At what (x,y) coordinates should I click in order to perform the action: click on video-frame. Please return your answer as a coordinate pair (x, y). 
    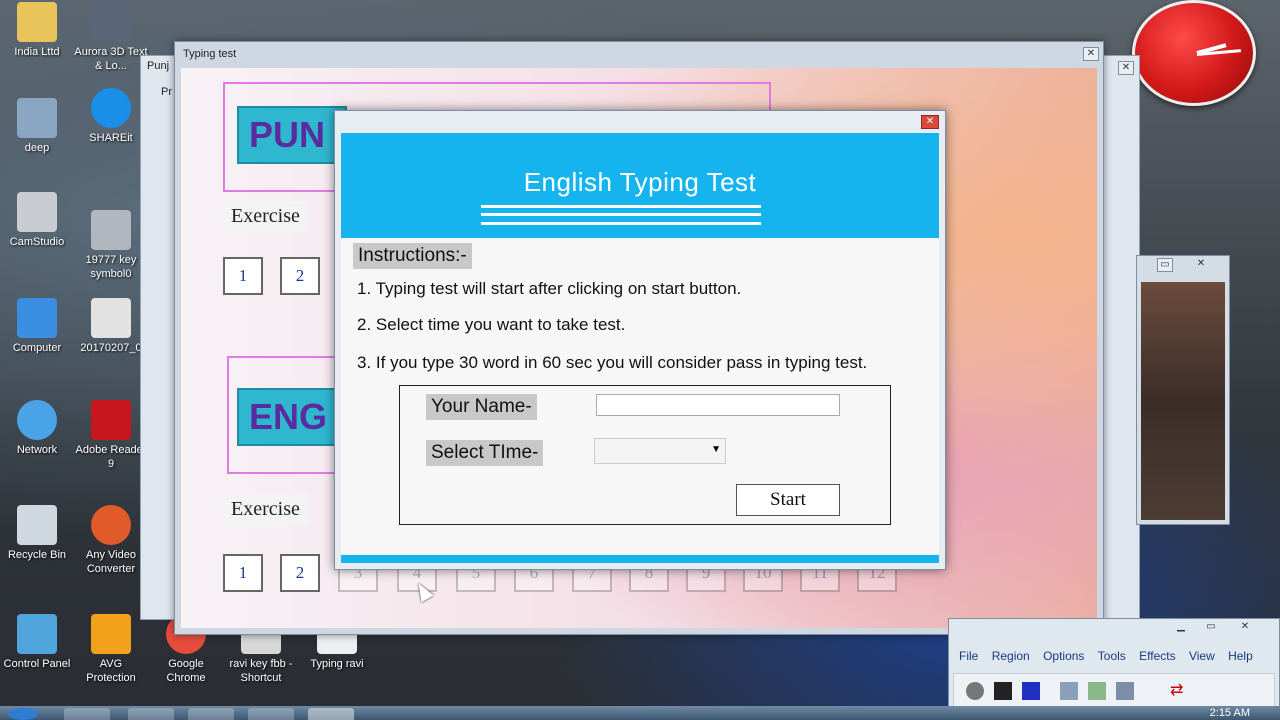
    Looking at the image, I should click on (1183, 401).